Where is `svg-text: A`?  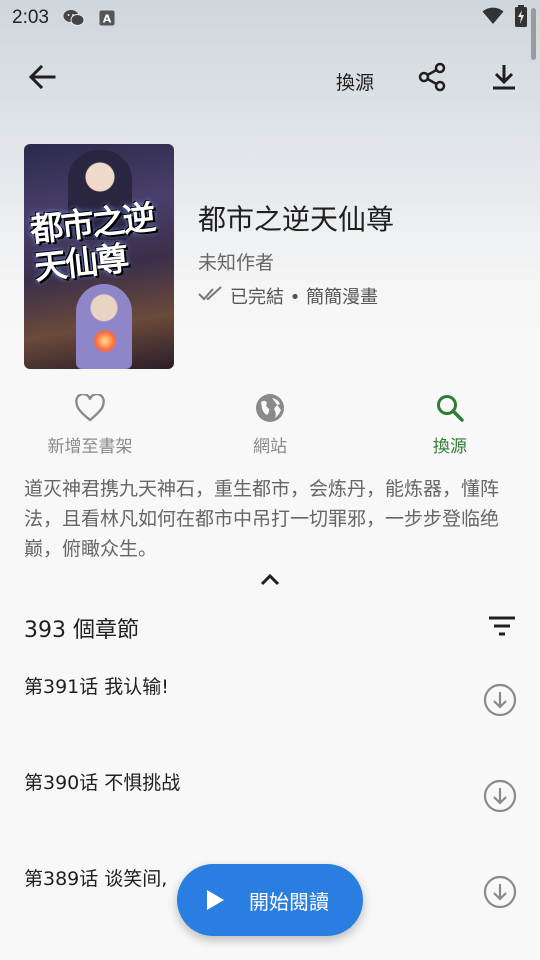
svg-text: A is located at coordinates (107, 19).